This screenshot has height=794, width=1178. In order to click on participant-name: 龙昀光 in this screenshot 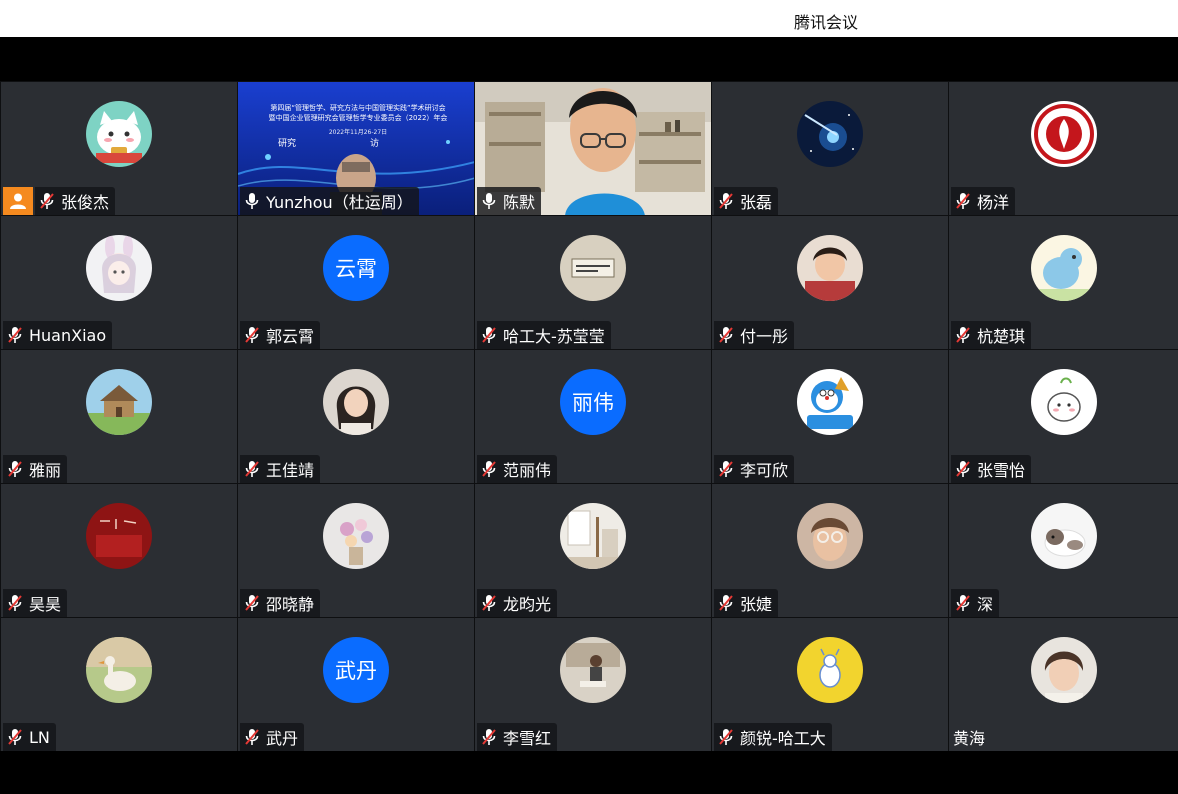, I will do `click(527, 604)`.